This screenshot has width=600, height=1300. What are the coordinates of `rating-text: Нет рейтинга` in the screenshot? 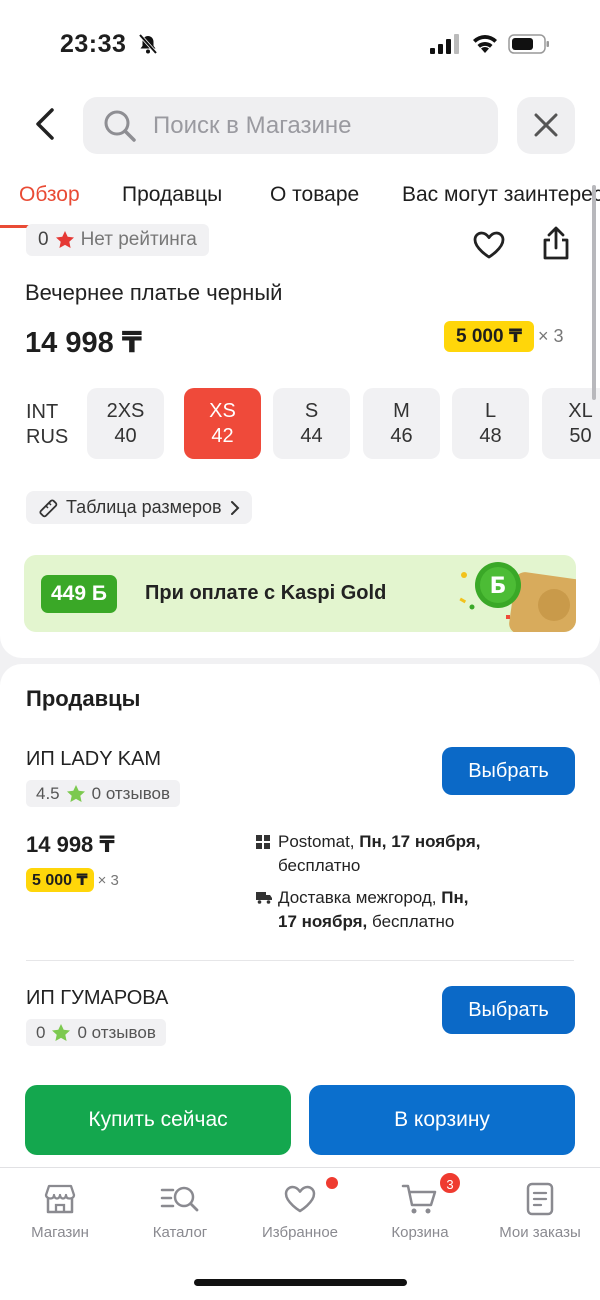 It's located at (138, 239).